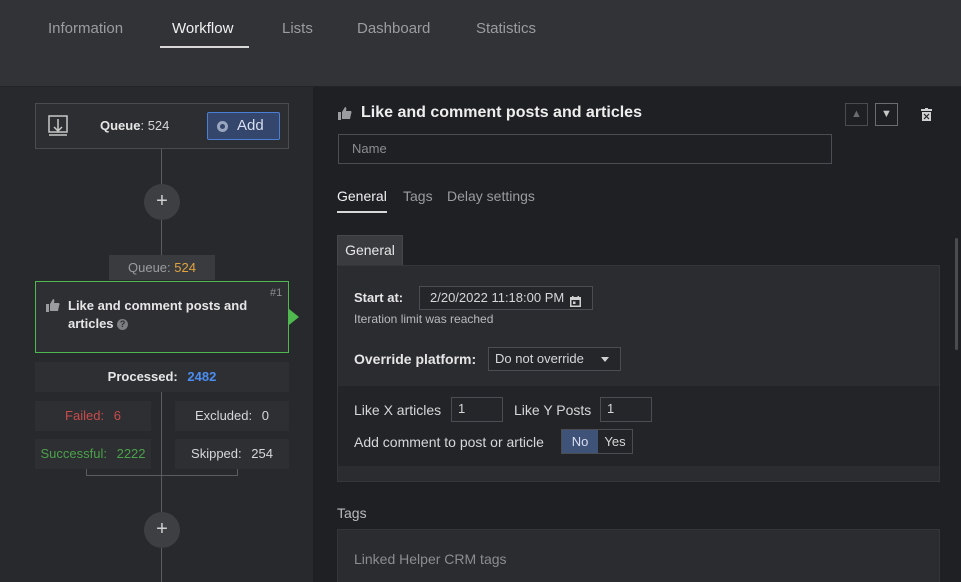  I want to click on queue-label: Queue, so click(120, 125).